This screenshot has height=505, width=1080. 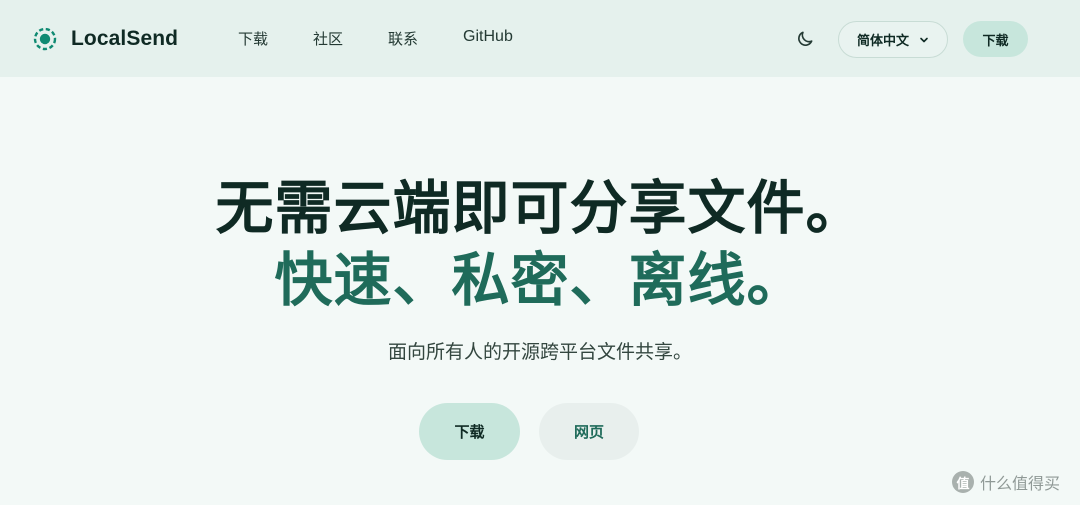 What do you see at coordinates (1020, 483) in the screenshot?
I see `watermark-text: 什么值得买` at bounding box center [1020, 483].